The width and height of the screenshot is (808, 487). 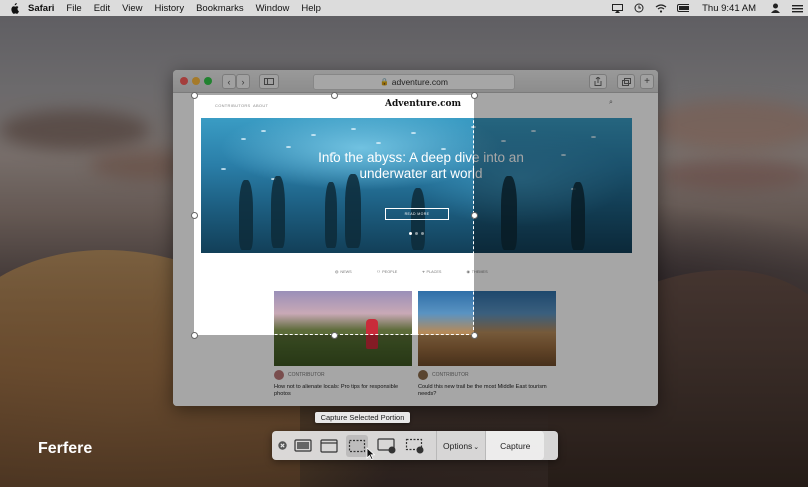 I want to click on airplay-icon, so click(x=617, y=8).